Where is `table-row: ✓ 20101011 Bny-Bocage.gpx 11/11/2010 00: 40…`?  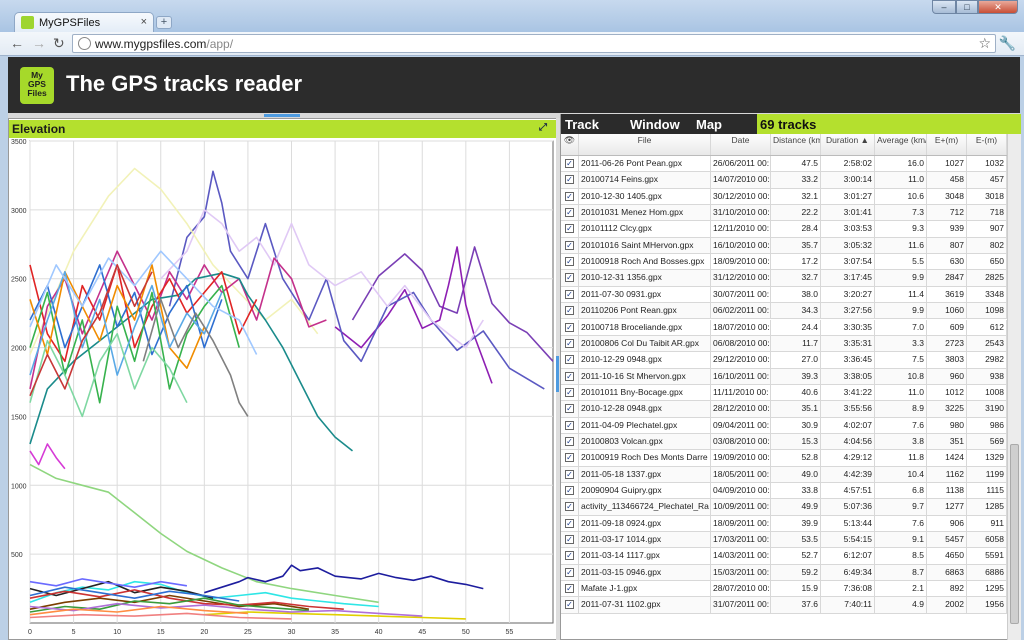
table-row: ✓ 20101011 Bny-Bocage.gpx 11/11/2010 00: 40… is located at coordinates (784, 393).